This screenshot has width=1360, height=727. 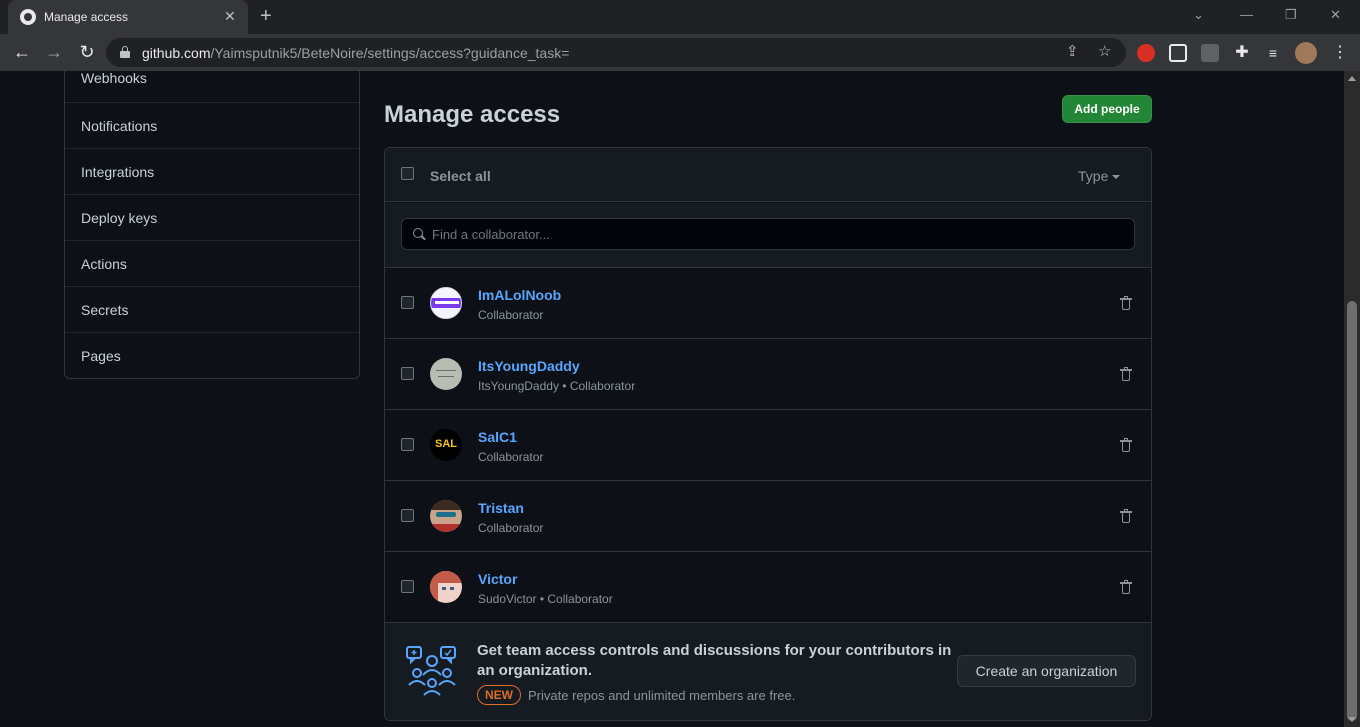 I want to click on extensions-puzzle-icon: ✚, so click(x=1242, y=53).